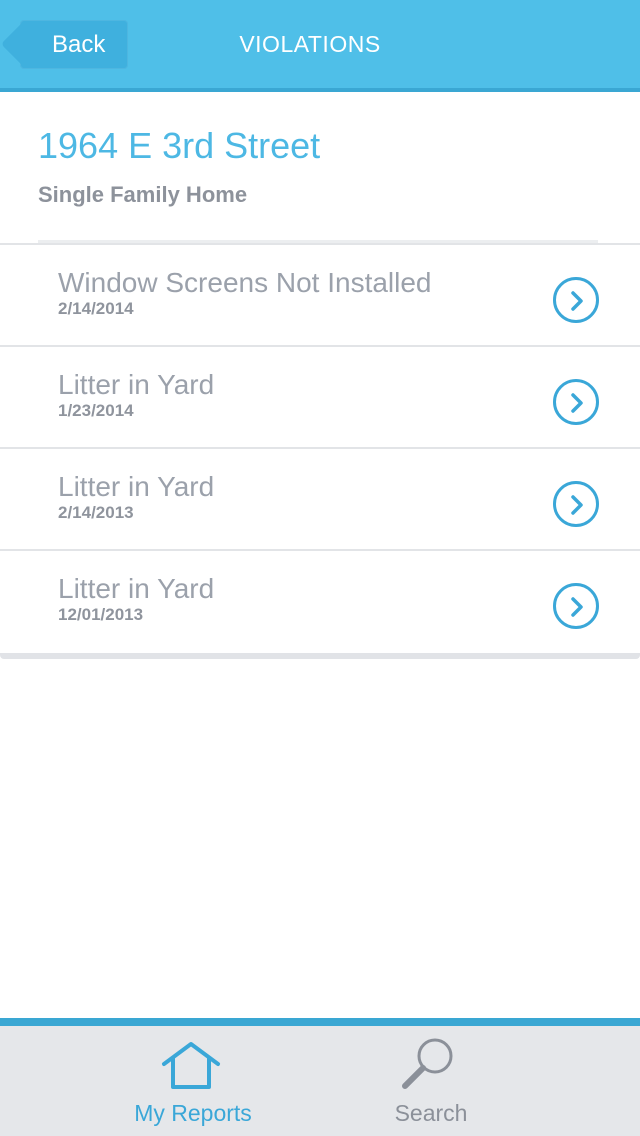 Image resolution: width=640 pixels, height=1136 pixels. I want to click on violation-date: 2/14/2013, so click(96, 512).